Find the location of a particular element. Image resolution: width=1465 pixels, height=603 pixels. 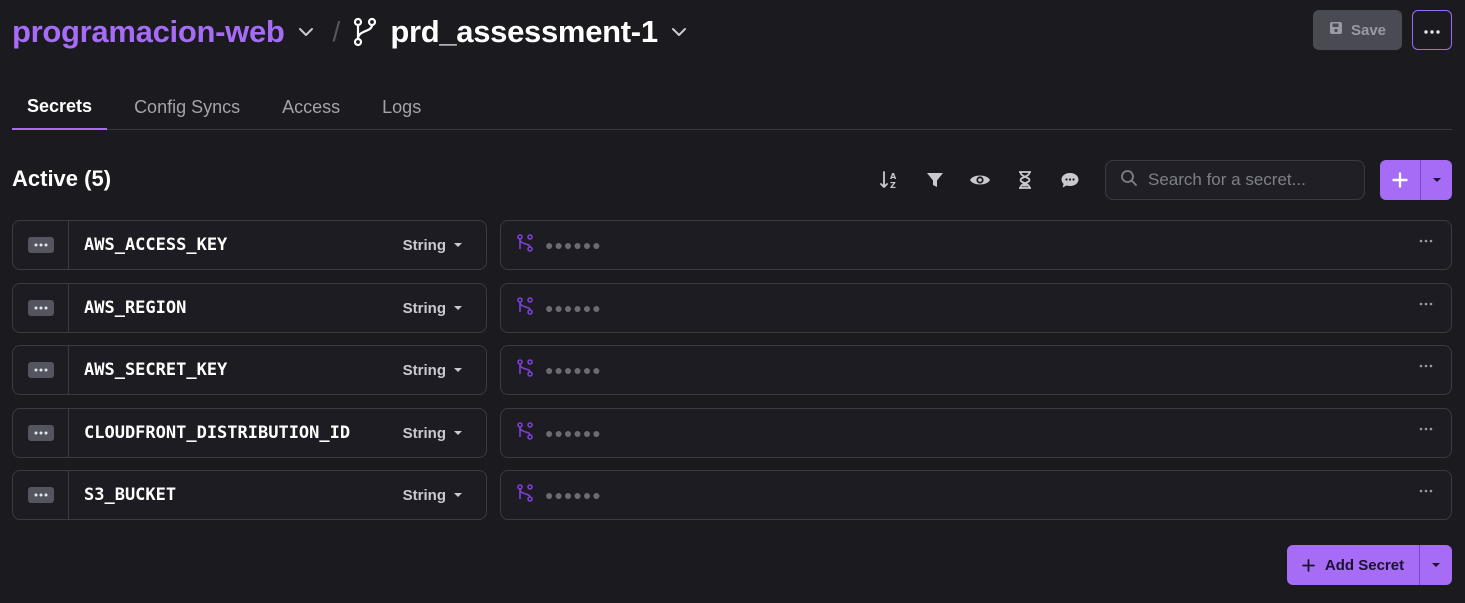

tab-config-syncs: Config Syncs is located at coordinates (187, 107).